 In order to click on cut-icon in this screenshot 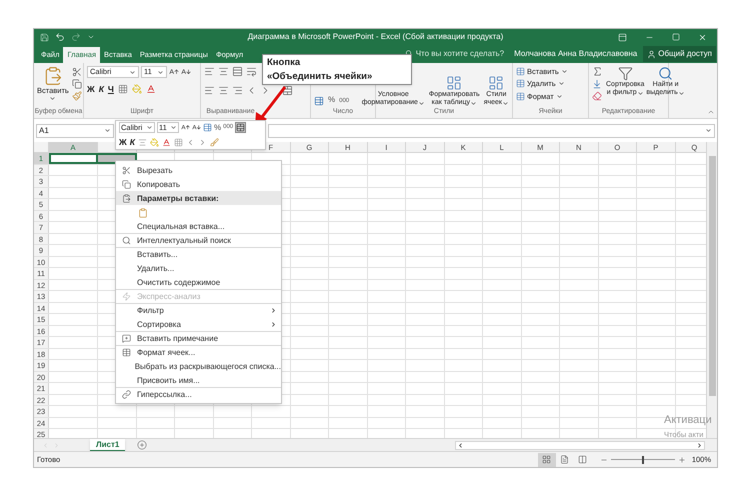, I will do `click(77, 72)`.